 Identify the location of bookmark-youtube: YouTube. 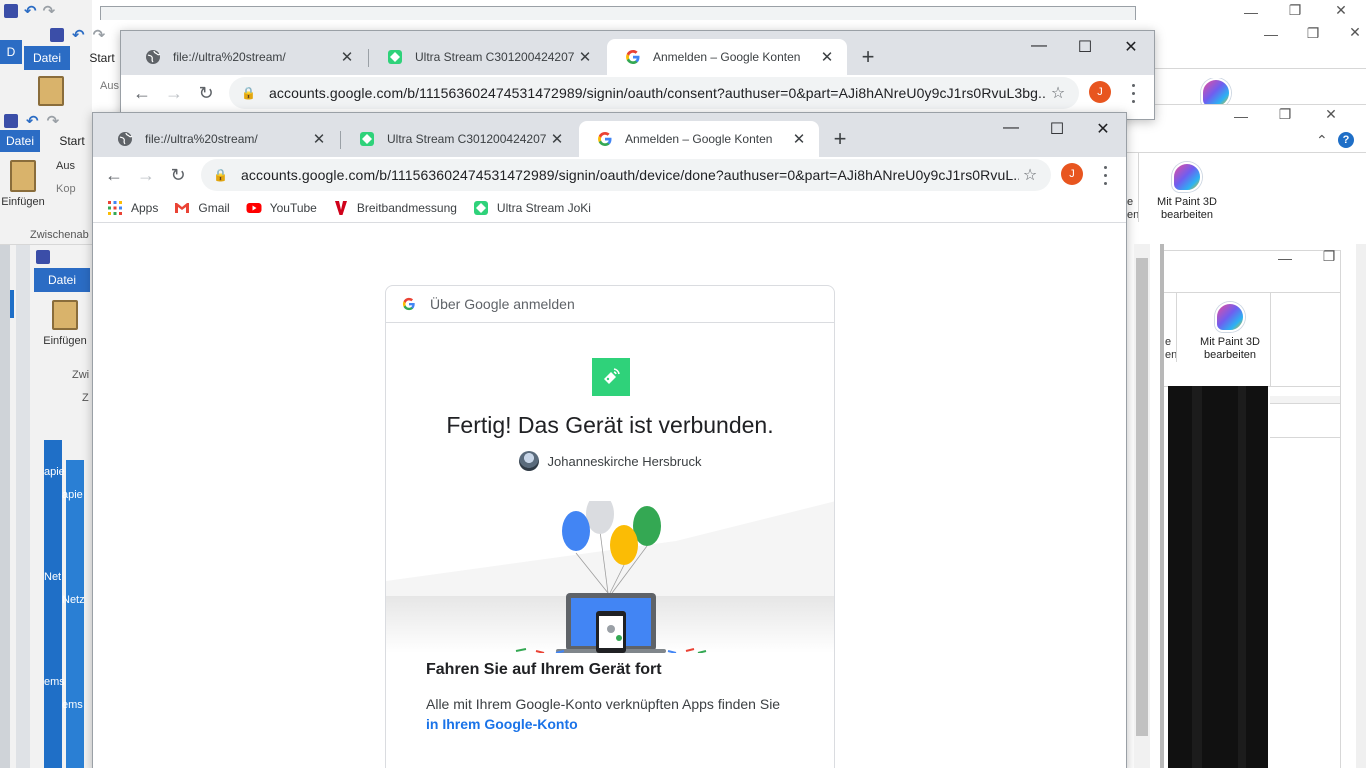
(281, 208).